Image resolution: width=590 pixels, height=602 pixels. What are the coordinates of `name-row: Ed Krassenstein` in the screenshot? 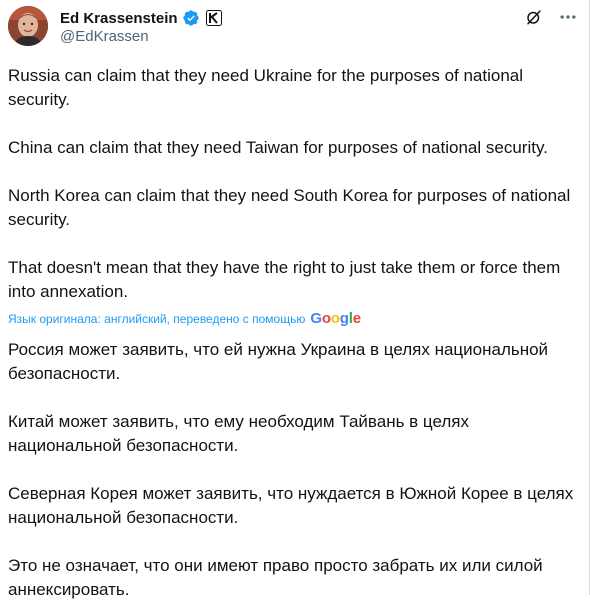 It's located at (141, 18).